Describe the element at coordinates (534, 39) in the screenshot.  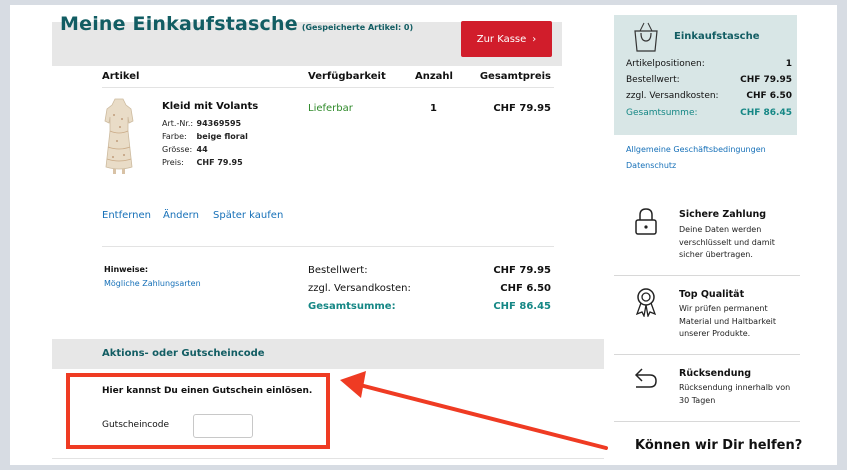
I see `chevron-right-icon: ›` at that location.